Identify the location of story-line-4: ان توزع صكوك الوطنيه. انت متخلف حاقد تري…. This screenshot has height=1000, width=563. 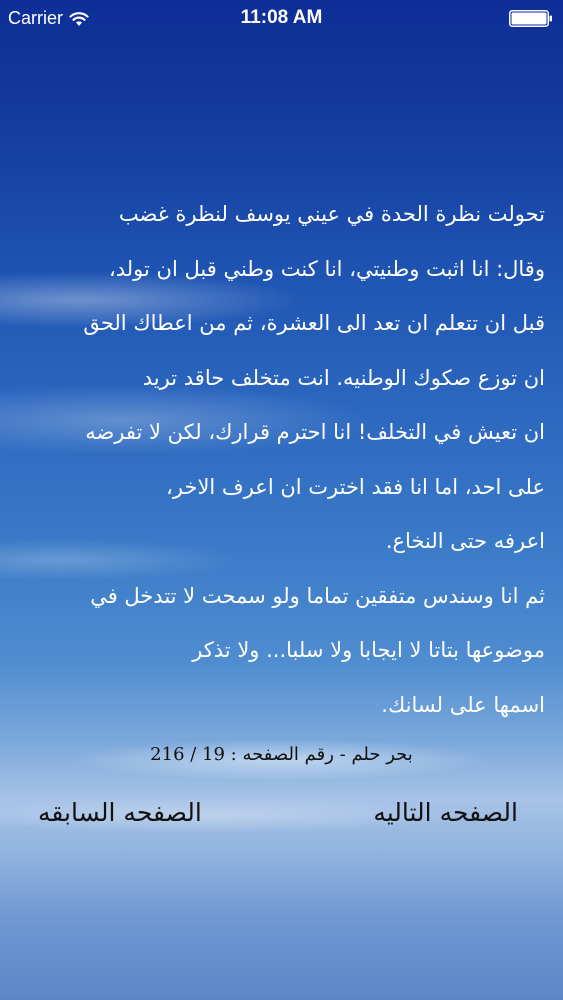
(343, 377).